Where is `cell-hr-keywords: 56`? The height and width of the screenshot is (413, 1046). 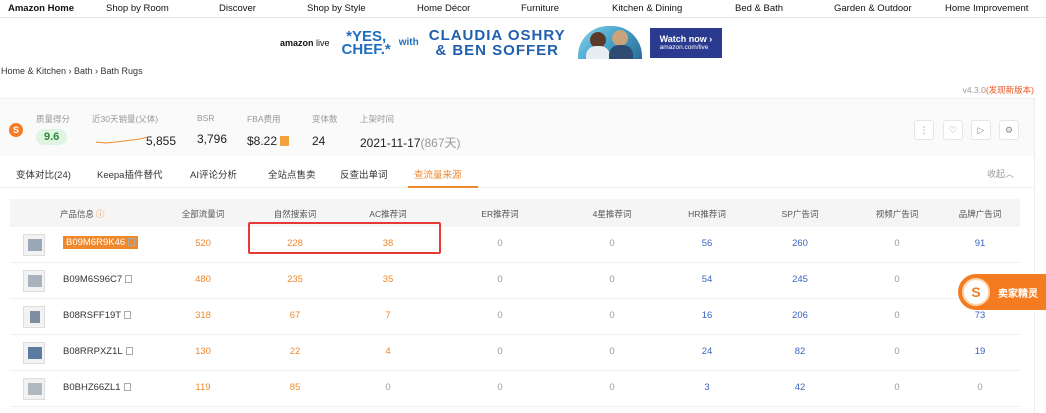 cell-hr-keywords: 56 is located at coordinates (707, 243).